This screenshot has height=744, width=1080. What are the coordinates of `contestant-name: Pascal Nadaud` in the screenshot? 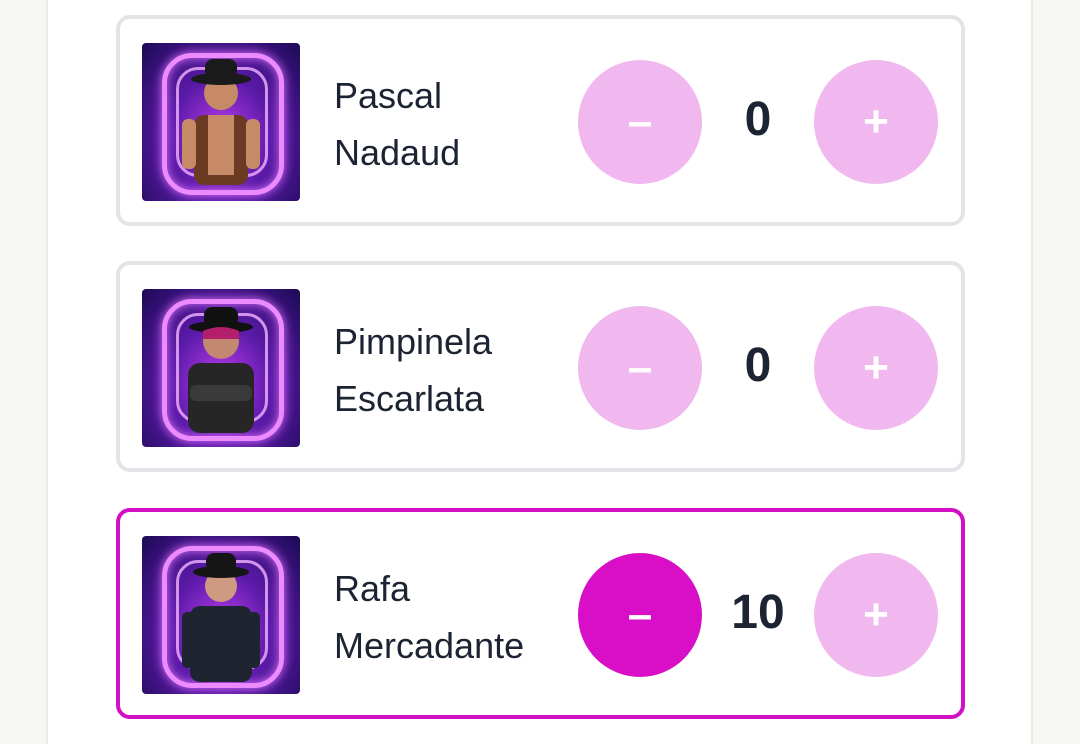 It's located at (397, 124).